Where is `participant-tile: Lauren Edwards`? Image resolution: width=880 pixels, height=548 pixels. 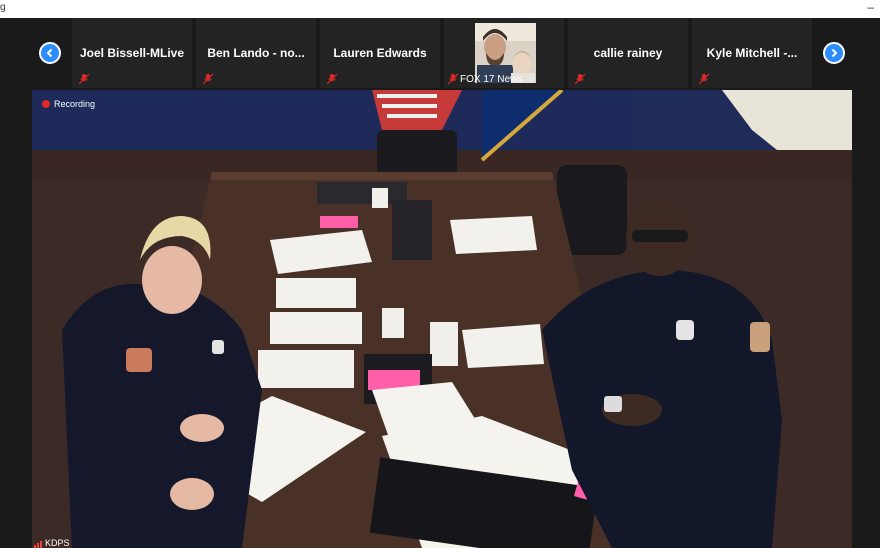 participant-tile: Lauren Edwards is located at coordinates (380, 53).